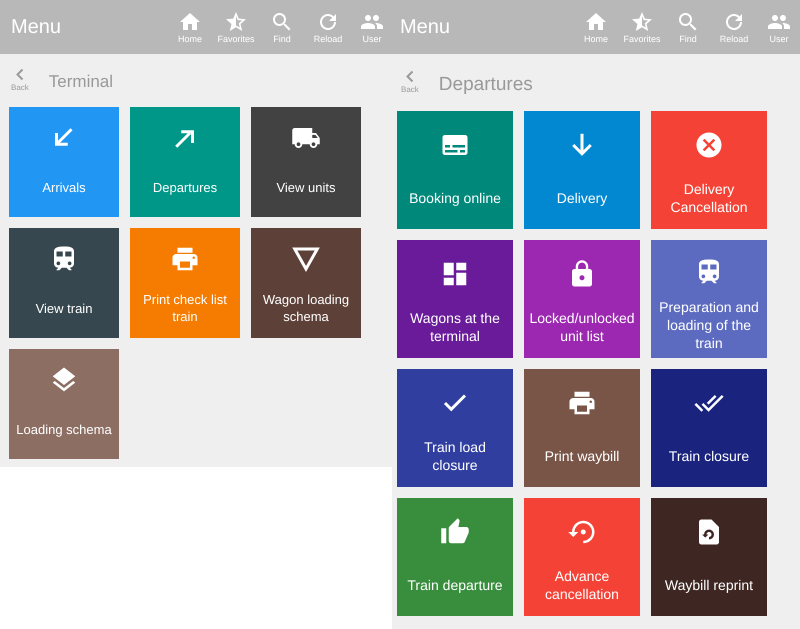  I want to click on menu-tile: Delivery, so click(582, 170).